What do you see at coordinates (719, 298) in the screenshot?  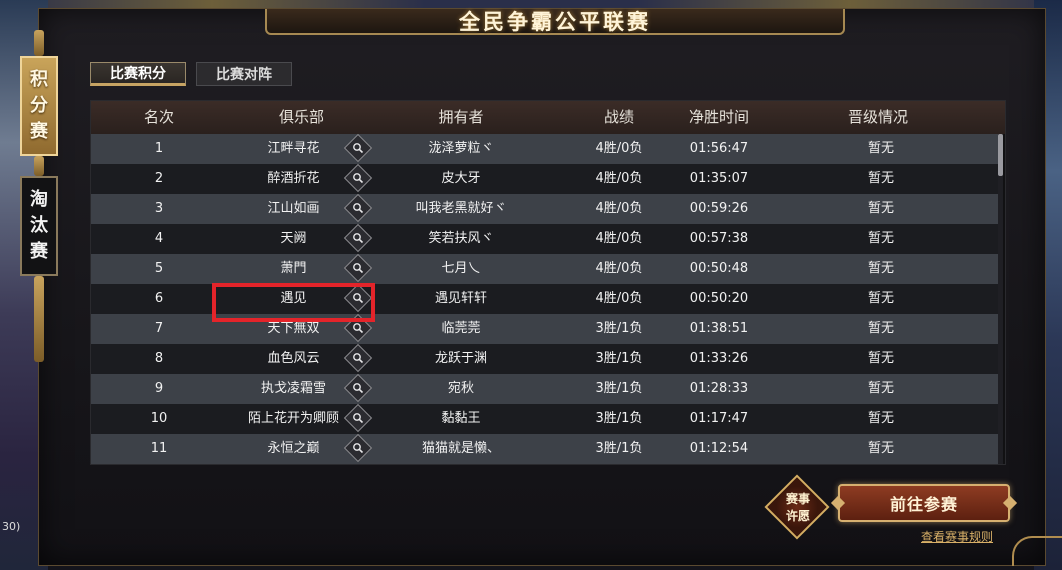 I see `net-time-cell: 00:50:20` at bounding box center [719, 298].